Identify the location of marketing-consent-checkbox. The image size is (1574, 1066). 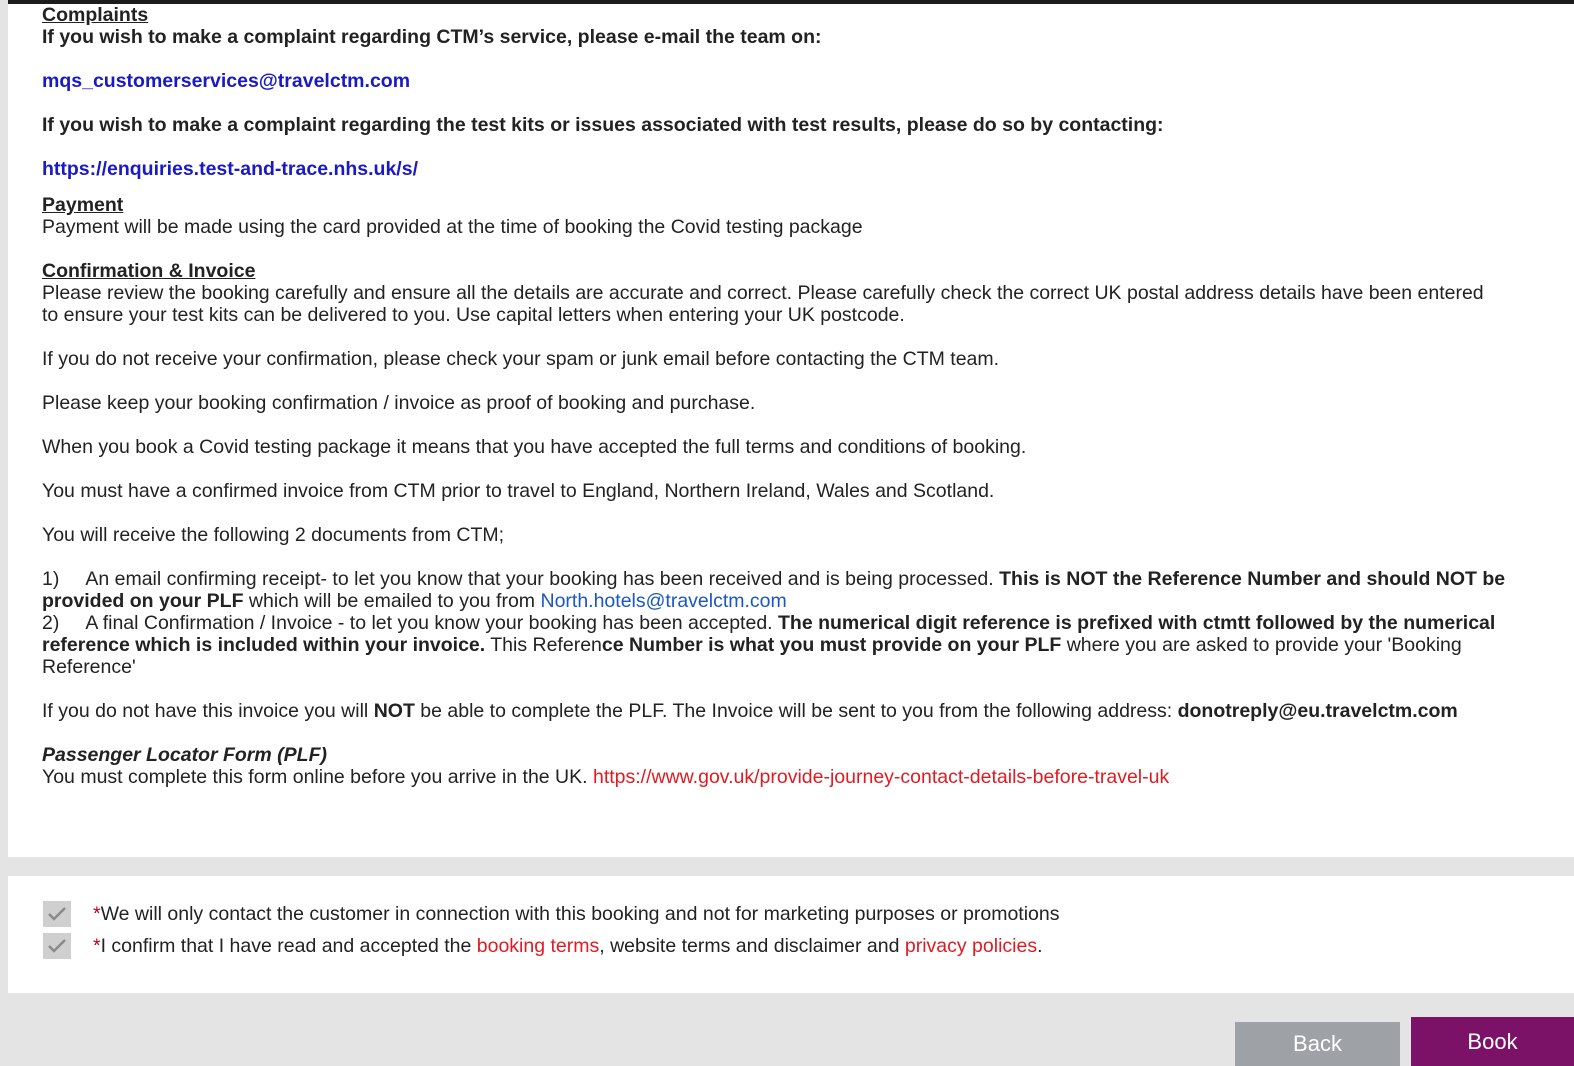
(57, 914).